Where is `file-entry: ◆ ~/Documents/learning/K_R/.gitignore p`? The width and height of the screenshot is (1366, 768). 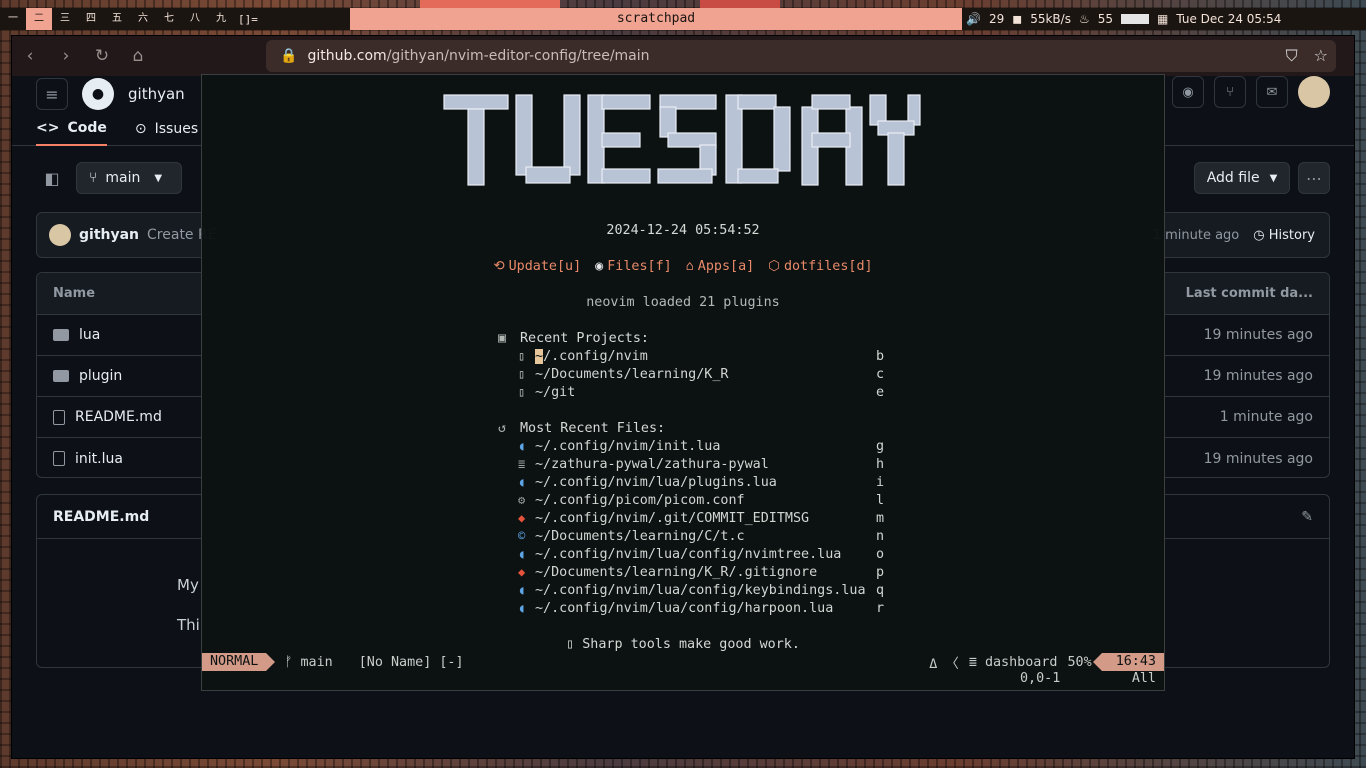
file-entry: ◆ ~/Documents/learning/K_R/.gitignore p is located at coordinates (701, 574).